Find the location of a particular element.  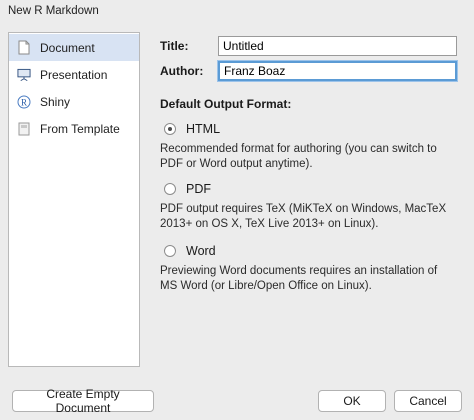

sidebar-item-label: Presentation is located at coordinates (74, 74).